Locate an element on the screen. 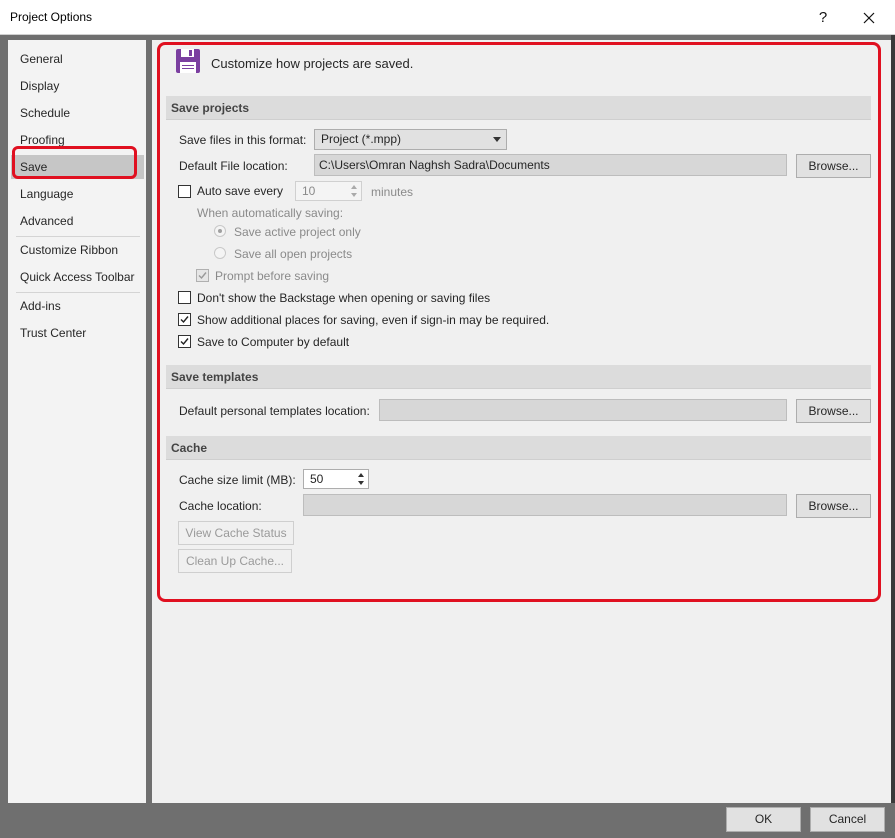 The height and width of the screenshot is (838, 895). sidebar-item-quick-access-toolbar: Quick Access Toolbar is located at coordinates (77, 277).